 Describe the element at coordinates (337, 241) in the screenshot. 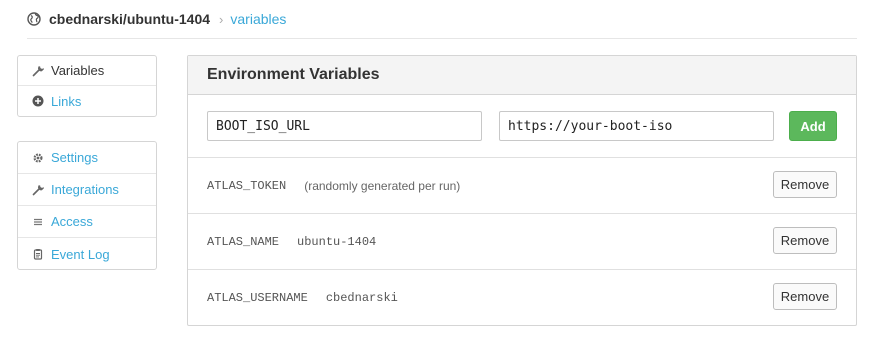

I see `variable-value: ubuntu-1404` at that location.